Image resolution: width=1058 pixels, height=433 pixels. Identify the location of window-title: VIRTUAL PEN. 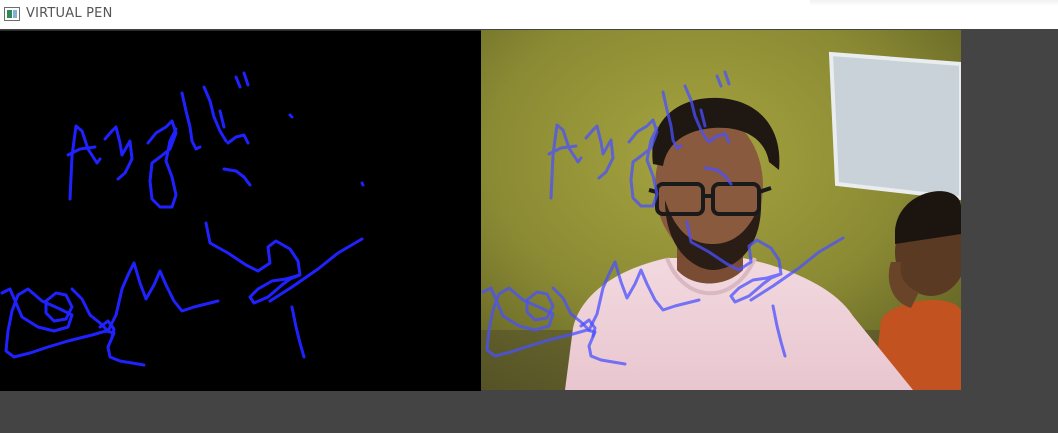
(69, 13).